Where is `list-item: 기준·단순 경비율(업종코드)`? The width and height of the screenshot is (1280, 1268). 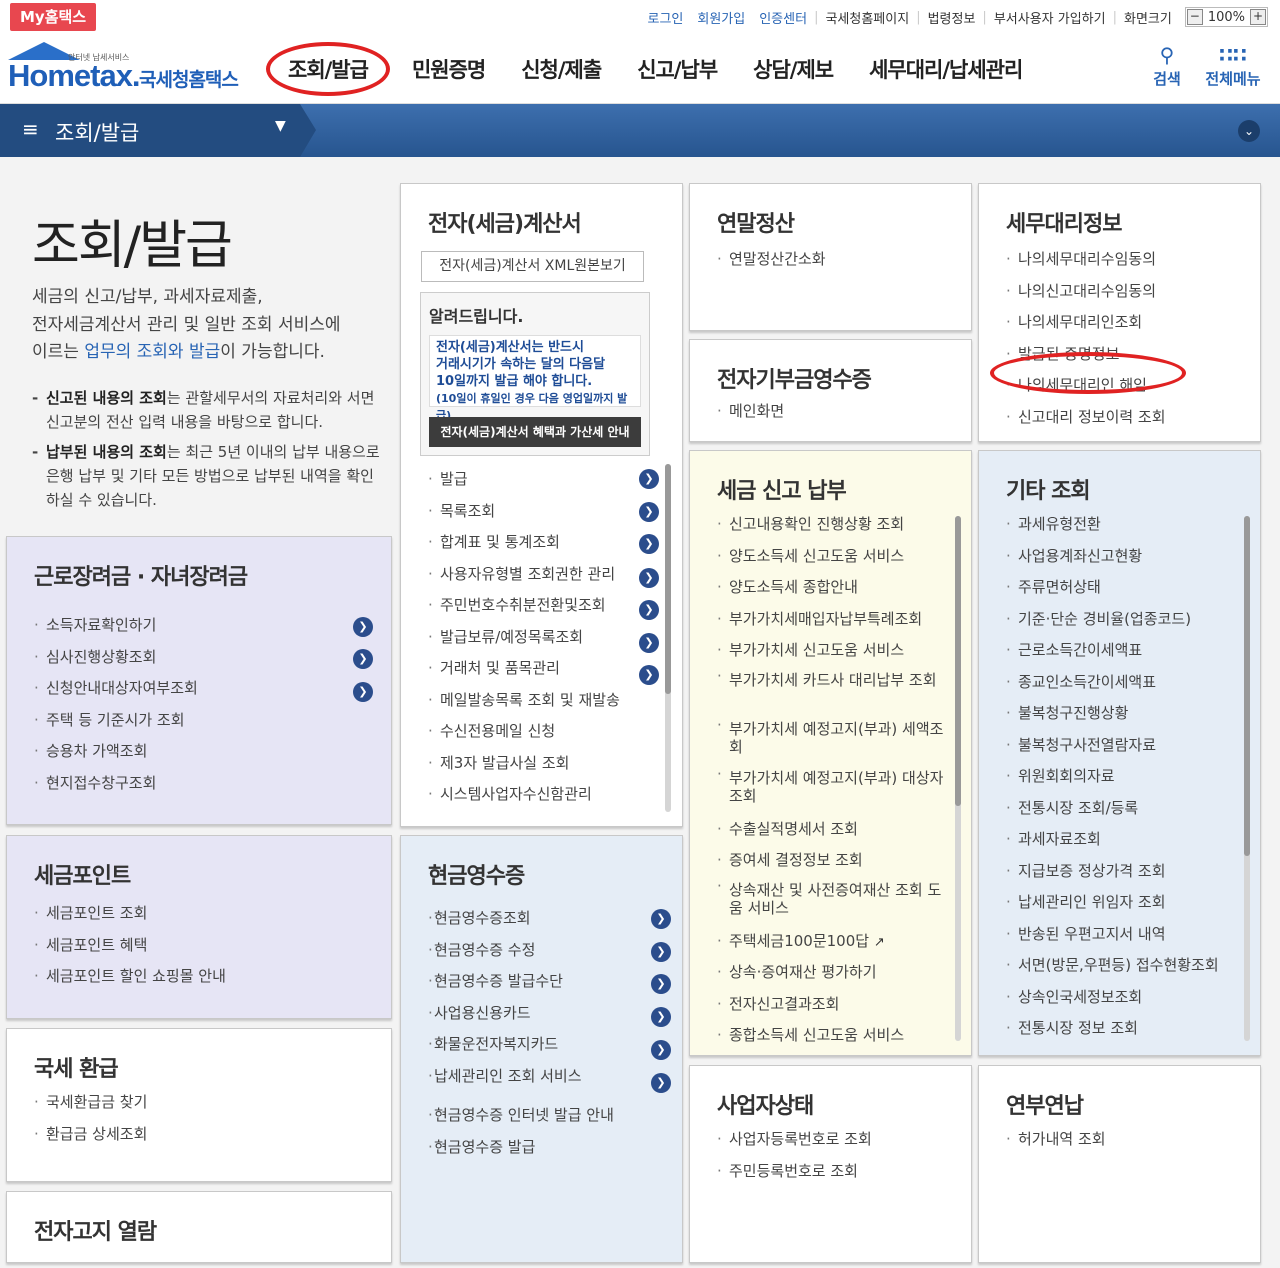
list-item: 기준·단순 경비율(업종코드) is located at coordinates (1112, 620).